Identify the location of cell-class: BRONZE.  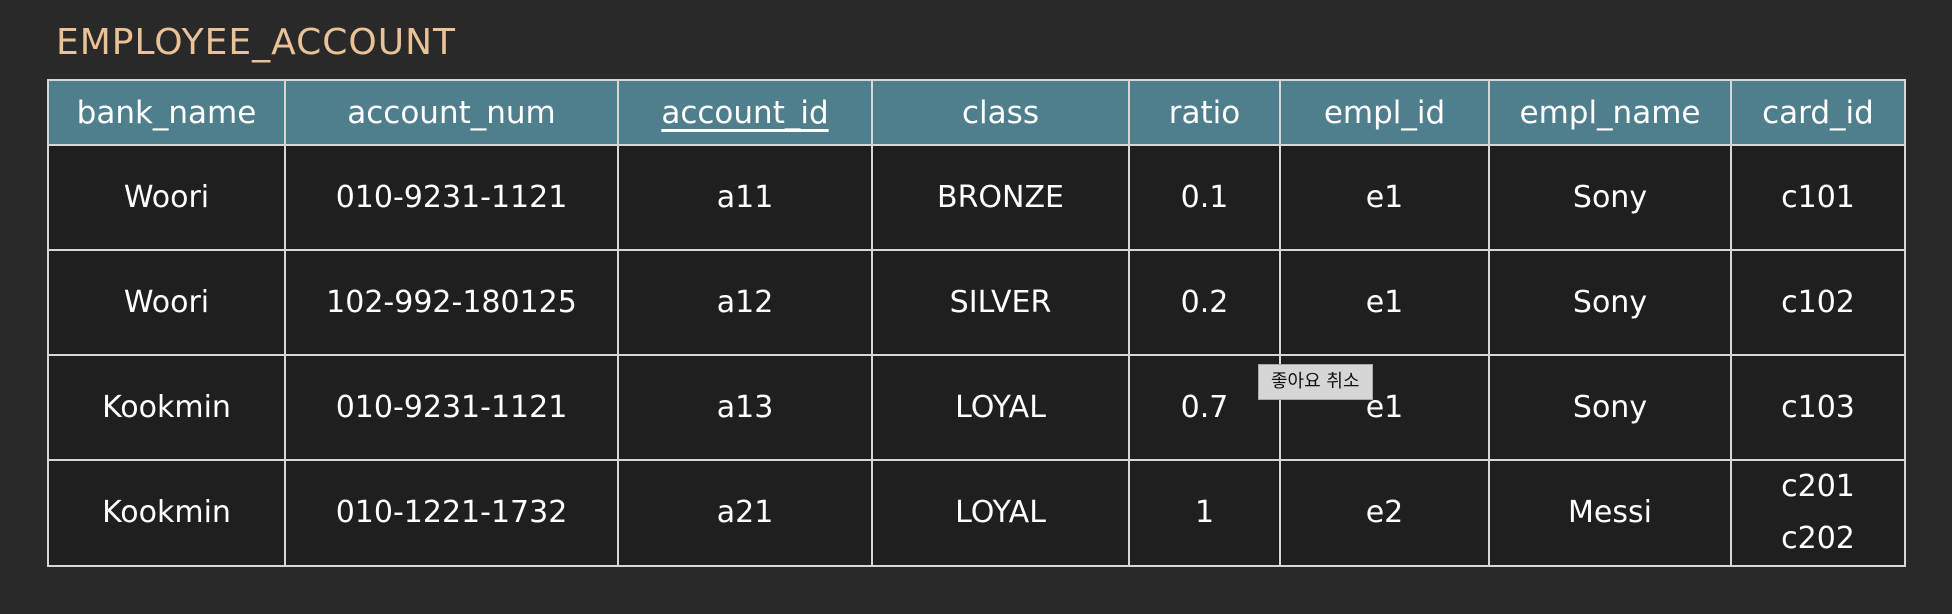
(1000, 197).